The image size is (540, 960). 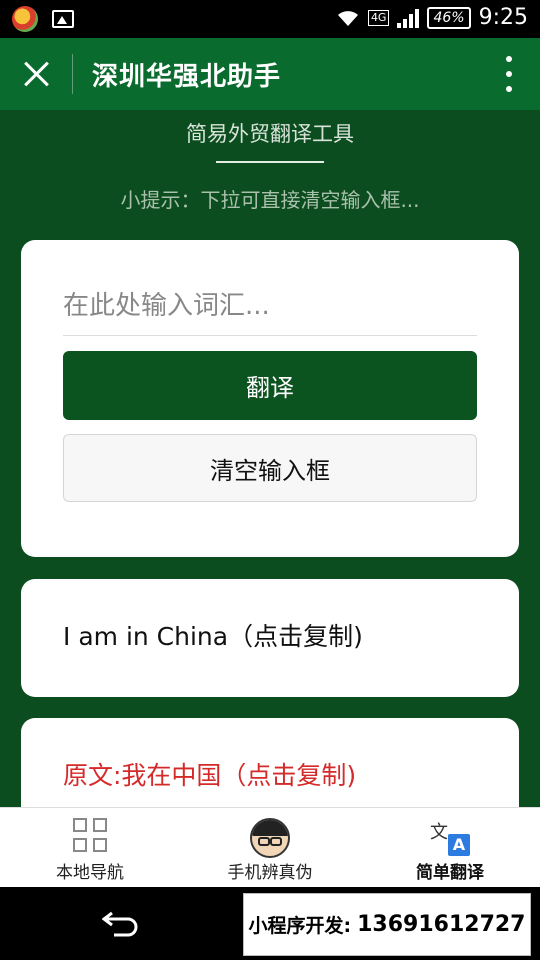 What do you see at coordinates (270, 19) in the screenshot?
I see `status-bar: 4G 46% 9:25` at bounding box center [270, 19].